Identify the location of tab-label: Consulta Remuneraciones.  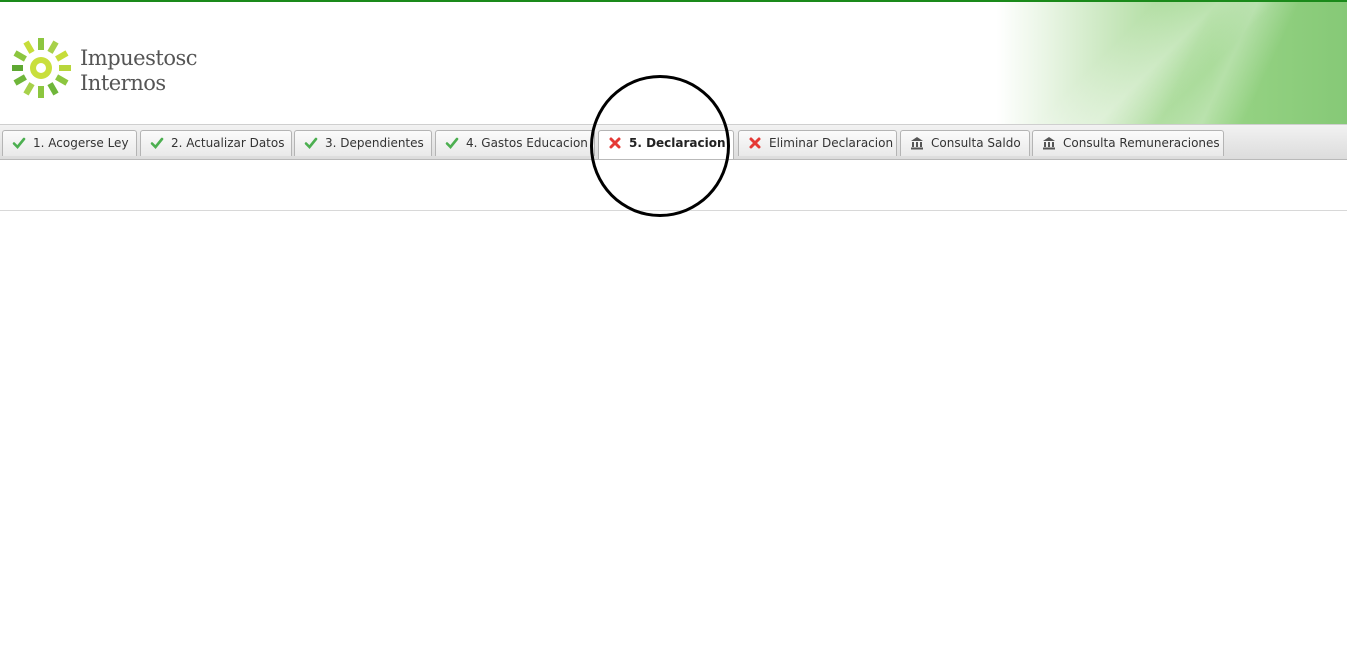
(1141, 143).